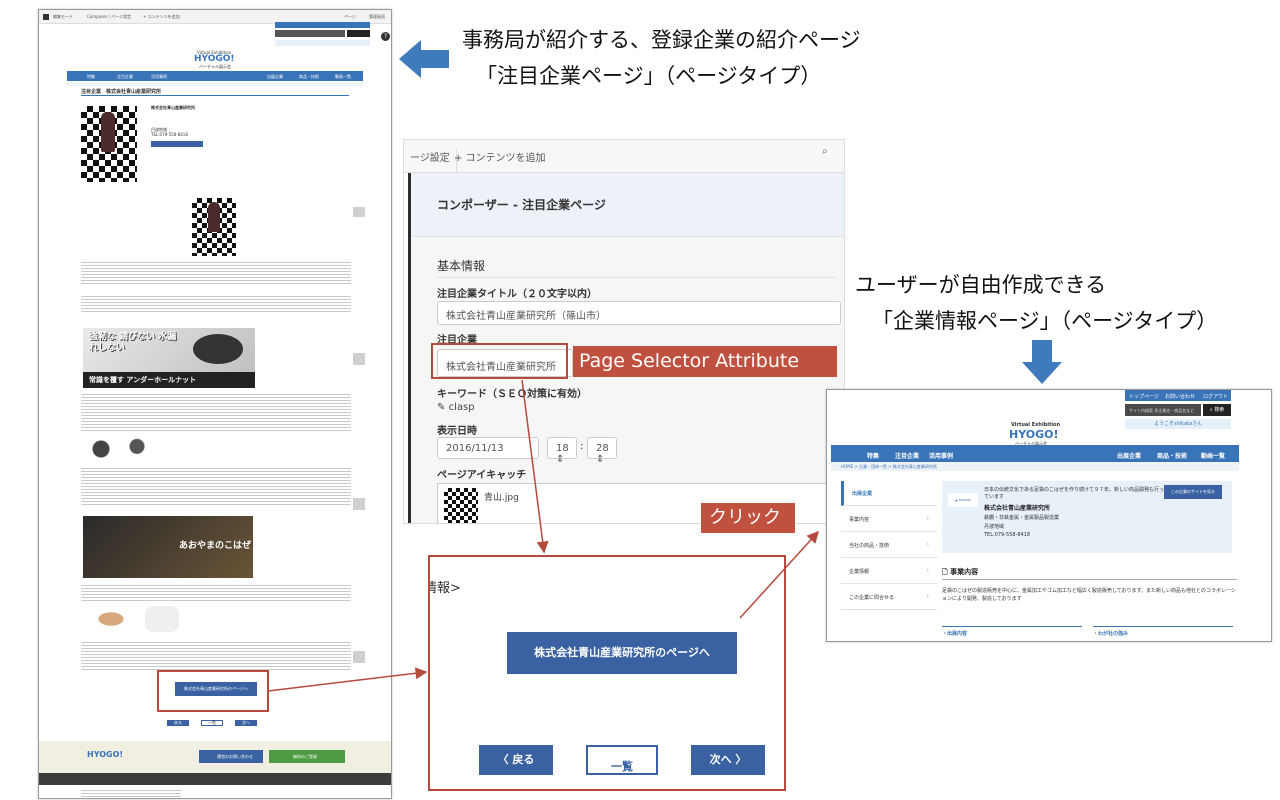 The width and height of the screenshot is (1280, 800). What do you see at coordinates (215, 95) in the screenshot?
I see `title-divider` at bounding box center [215, 95].